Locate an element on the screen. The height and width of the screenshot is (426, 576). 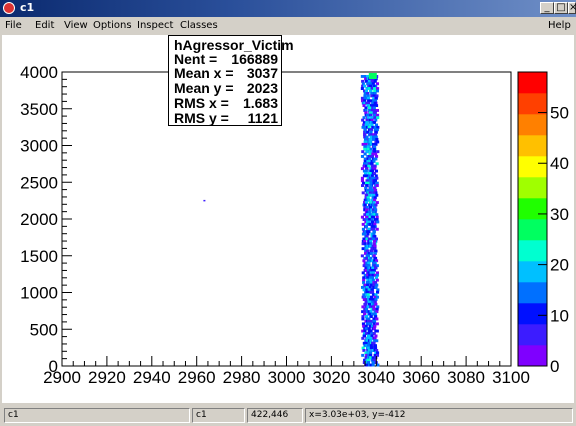
status-bar: c1 c1 422,446 x=3.03e+03, y=-412 is located at coordinates (288, 415).